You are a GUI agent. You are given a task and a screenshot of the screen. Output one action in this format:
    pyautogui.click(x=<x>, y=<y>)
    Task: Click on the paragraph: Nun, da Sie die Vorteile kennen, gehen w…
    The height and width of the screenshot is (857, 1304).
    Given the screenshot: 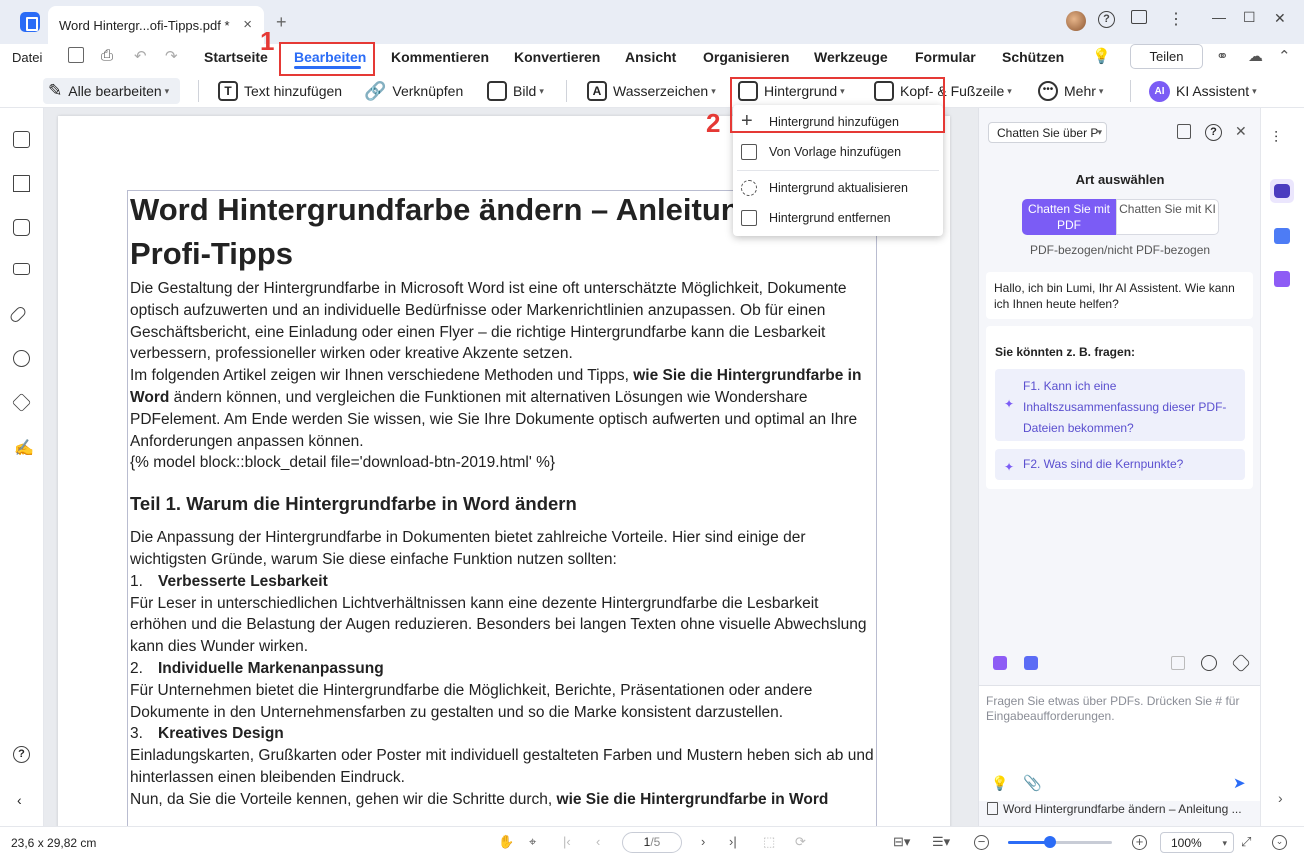 What is the action you would take?
    pyautogui.click(x=502, y=800)
    